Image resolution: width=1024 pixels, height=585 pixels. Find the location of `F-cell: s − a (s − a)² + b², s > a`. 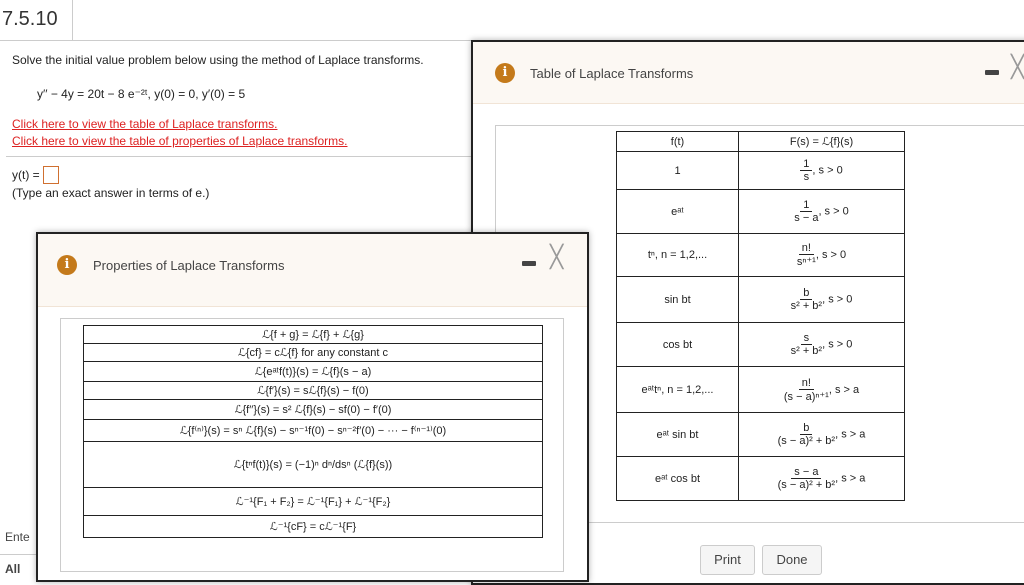

F-cell: s − a (s − a)² + b², s > a is located at coordinates (821, 478).